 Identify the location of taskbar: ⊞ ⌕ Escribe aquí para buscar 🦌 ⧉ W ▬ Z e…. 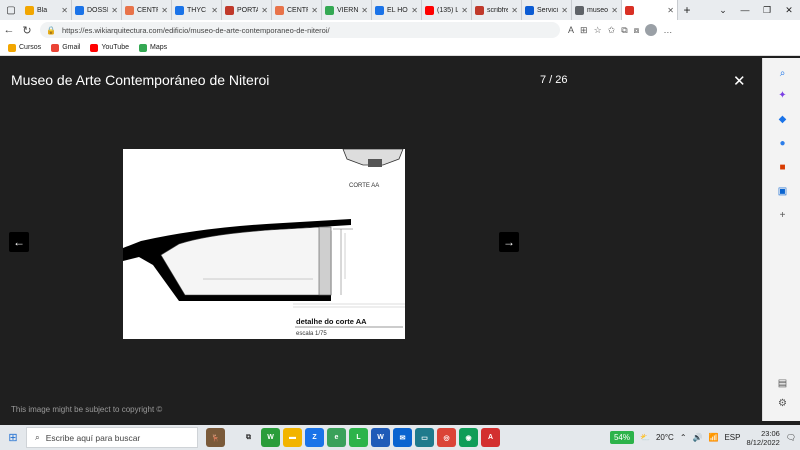
(400, 437).